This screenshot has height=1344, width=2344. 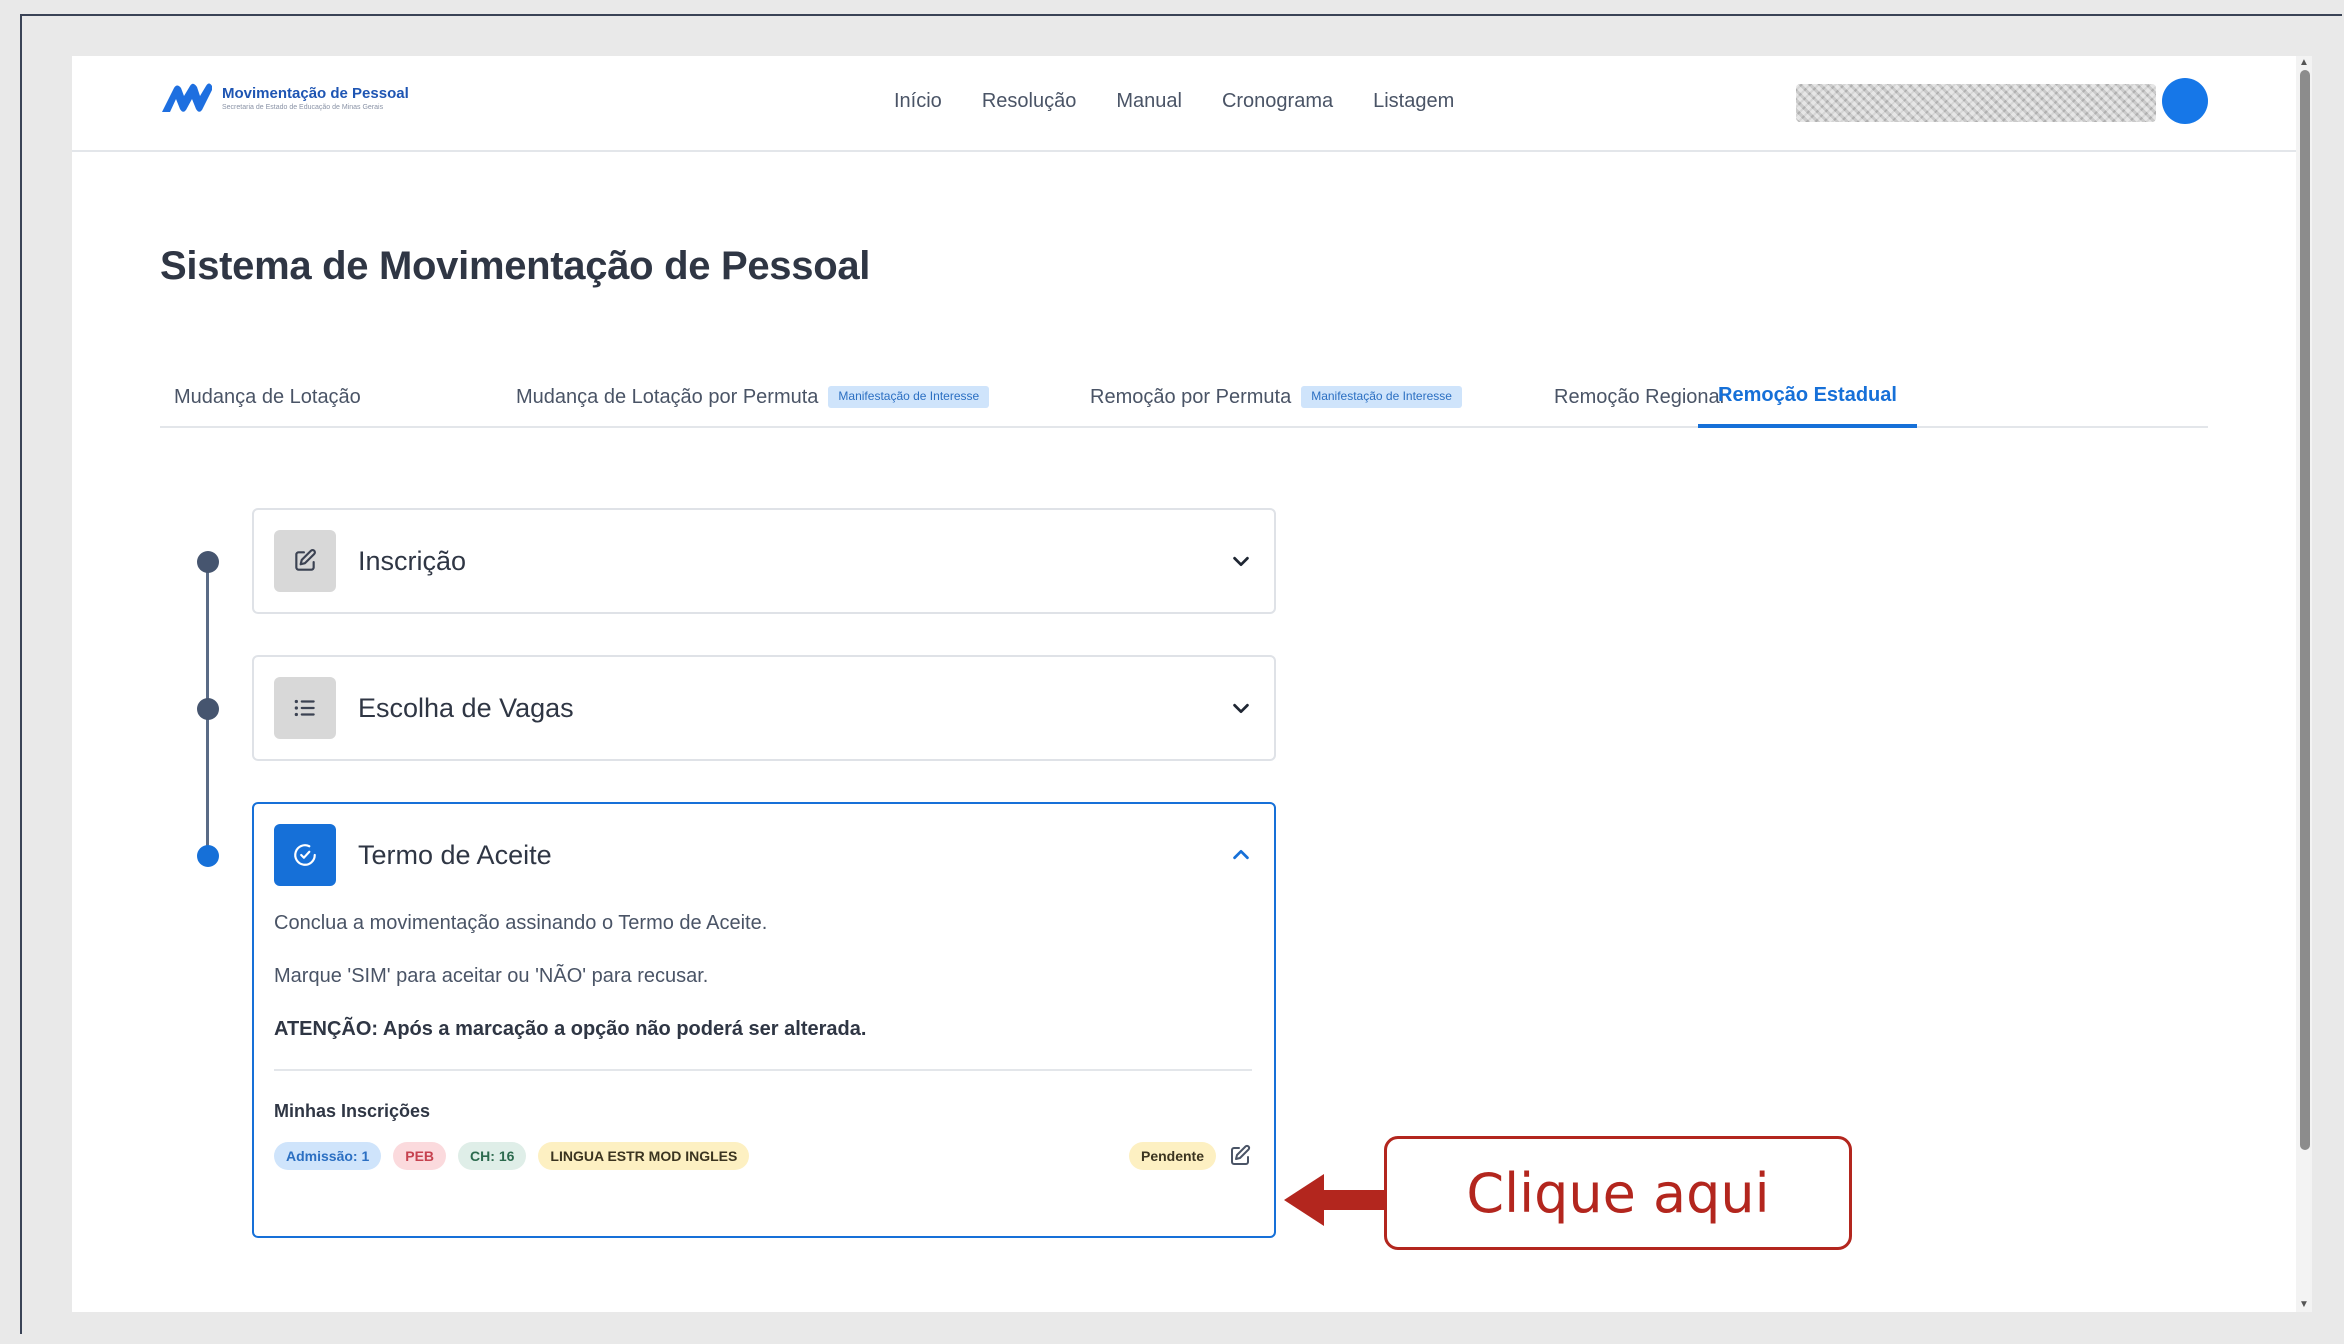 I want to click on tab-mudanca-lotacao: Mudança de Lotação, so click(x=267, y=397).